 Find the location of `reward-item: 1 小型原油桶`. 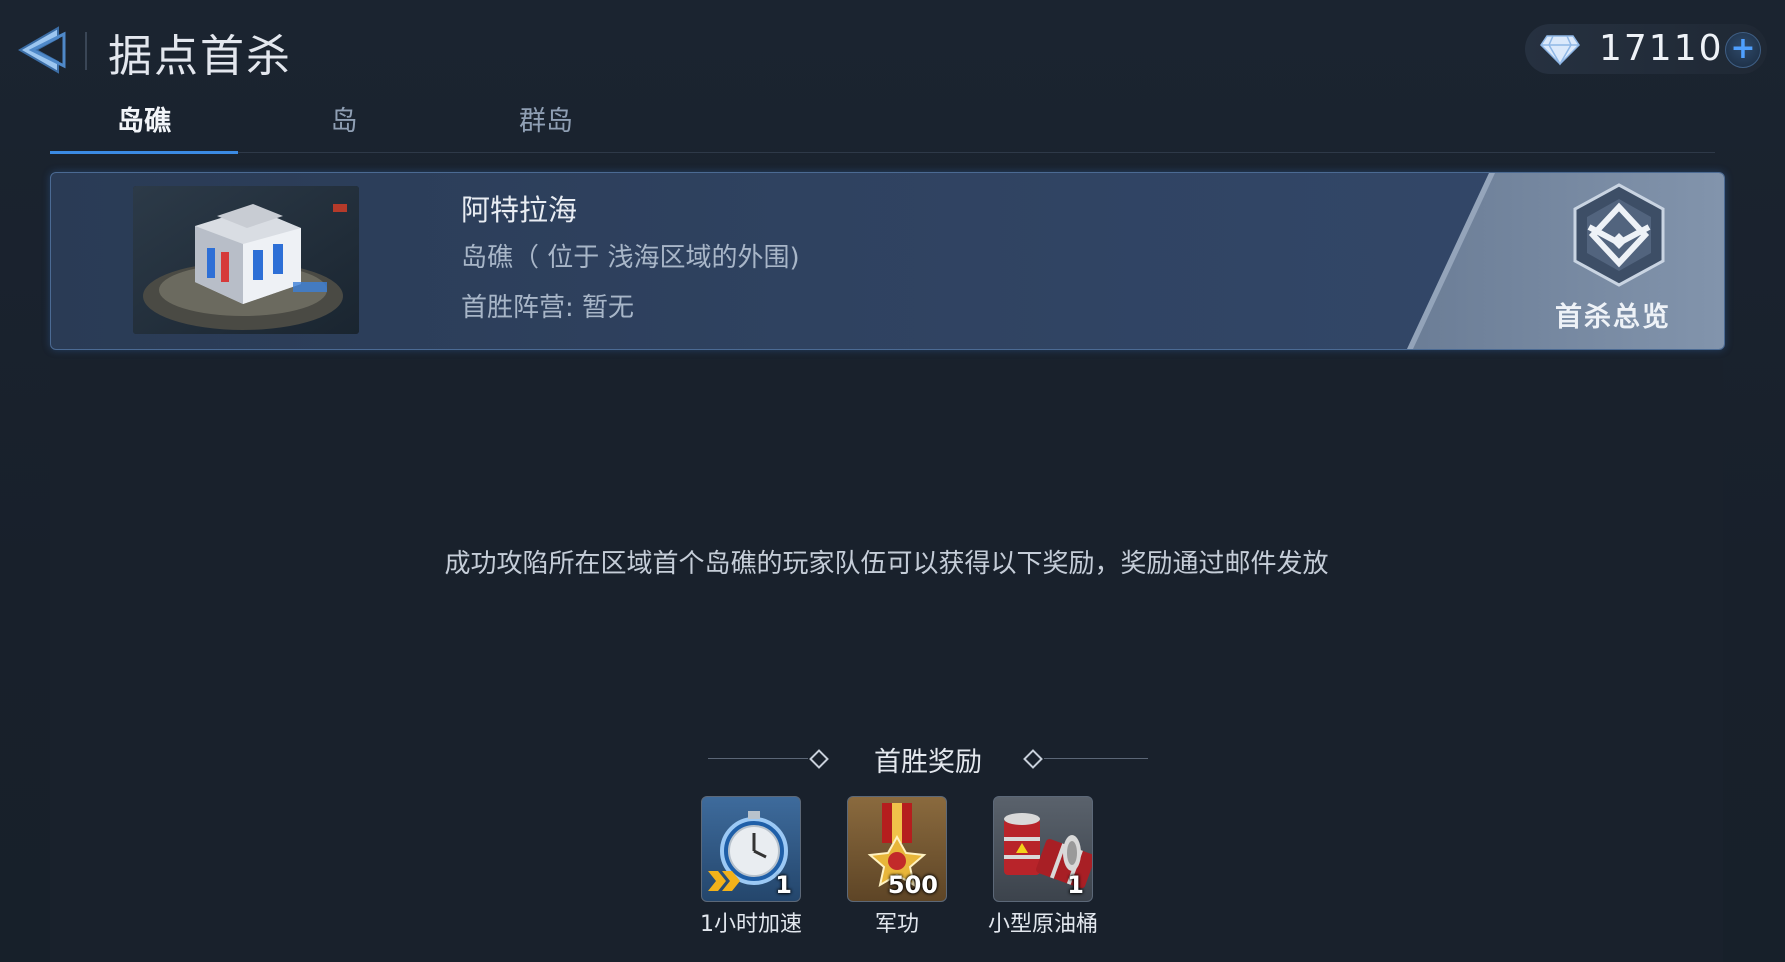

reward-item: 1 小型原油桶 is located at coordinates (1043, 867).